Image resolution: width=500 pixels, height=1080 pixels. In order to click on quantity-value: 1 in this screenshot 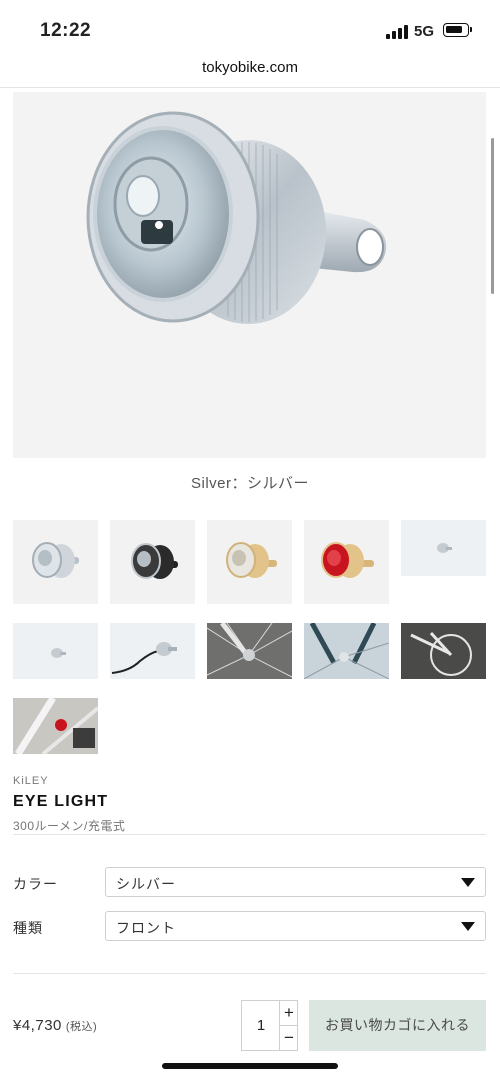, I will do `click(261, 1025)`.